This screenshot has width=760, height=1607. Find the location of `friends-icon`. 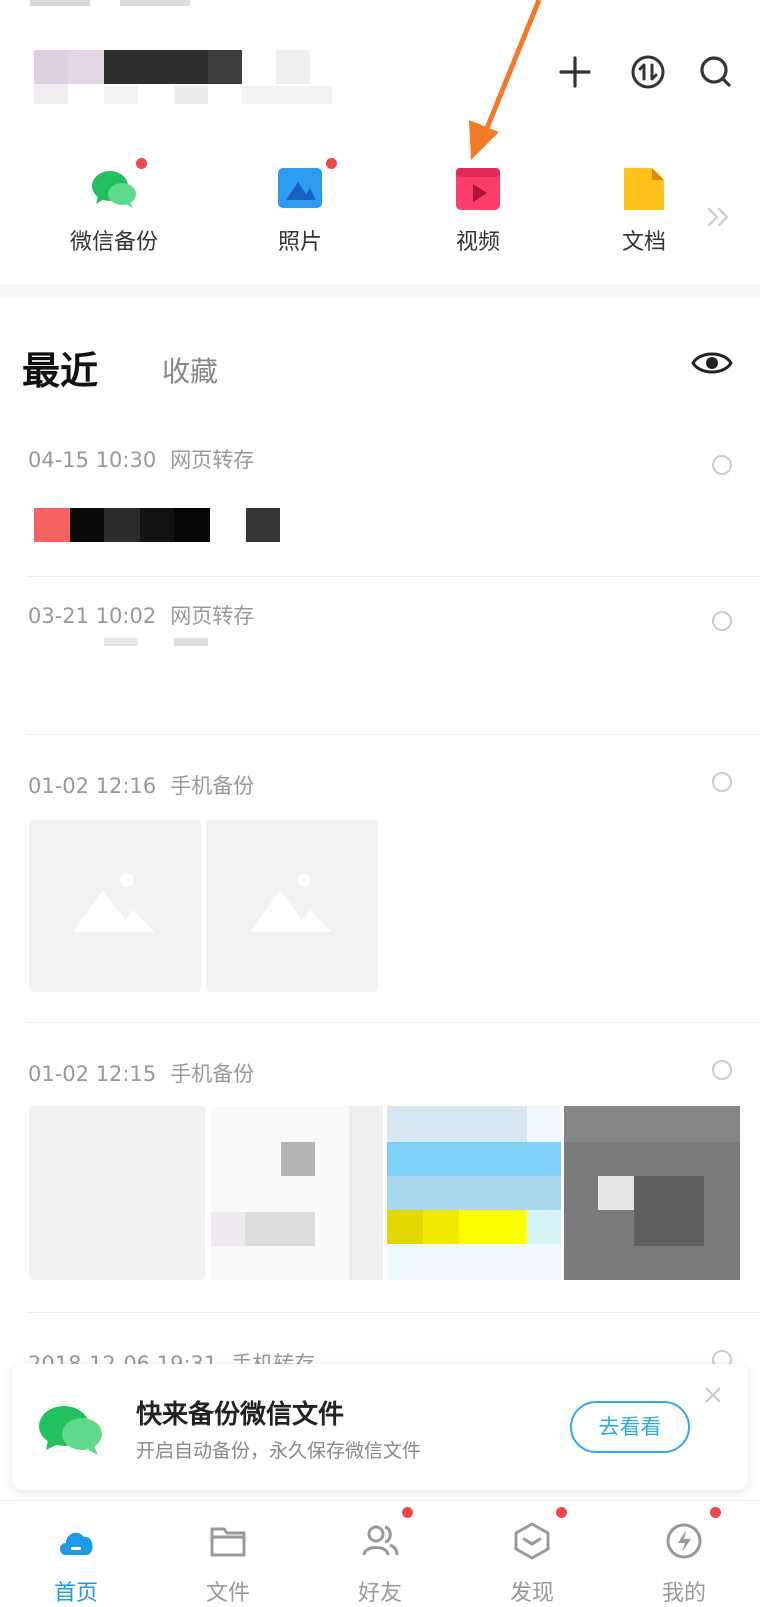

friends-icon is located at coordinates (380, 1540).